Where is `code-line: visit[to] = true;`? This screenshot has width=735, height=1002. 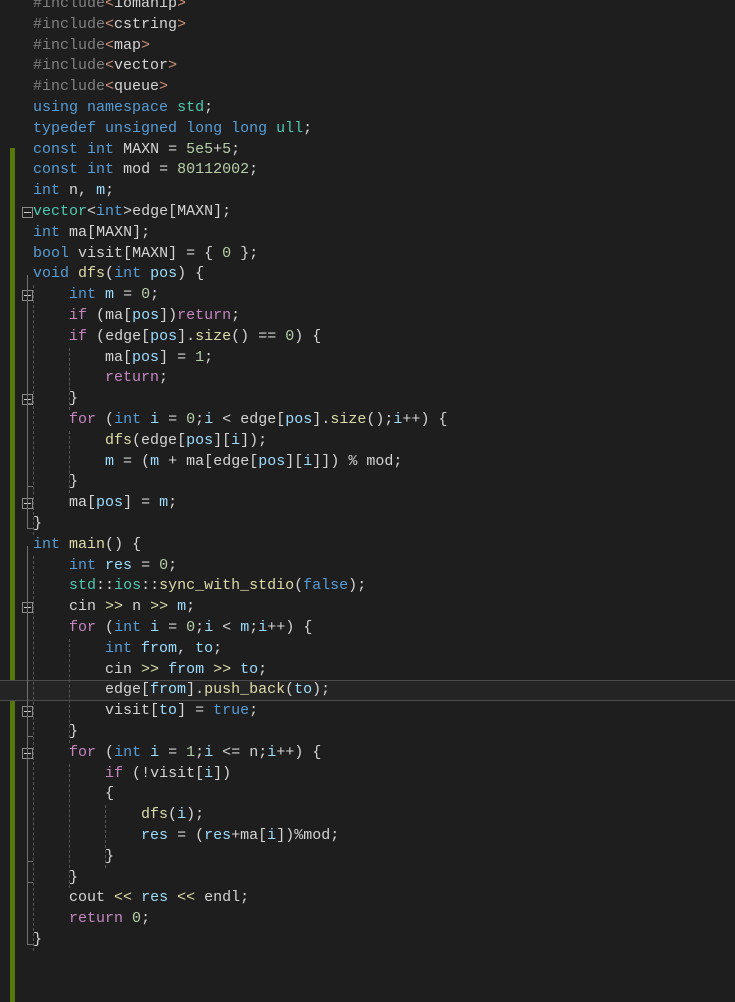
code-line: visit[to] = true; is located at coordinates (367, 711).